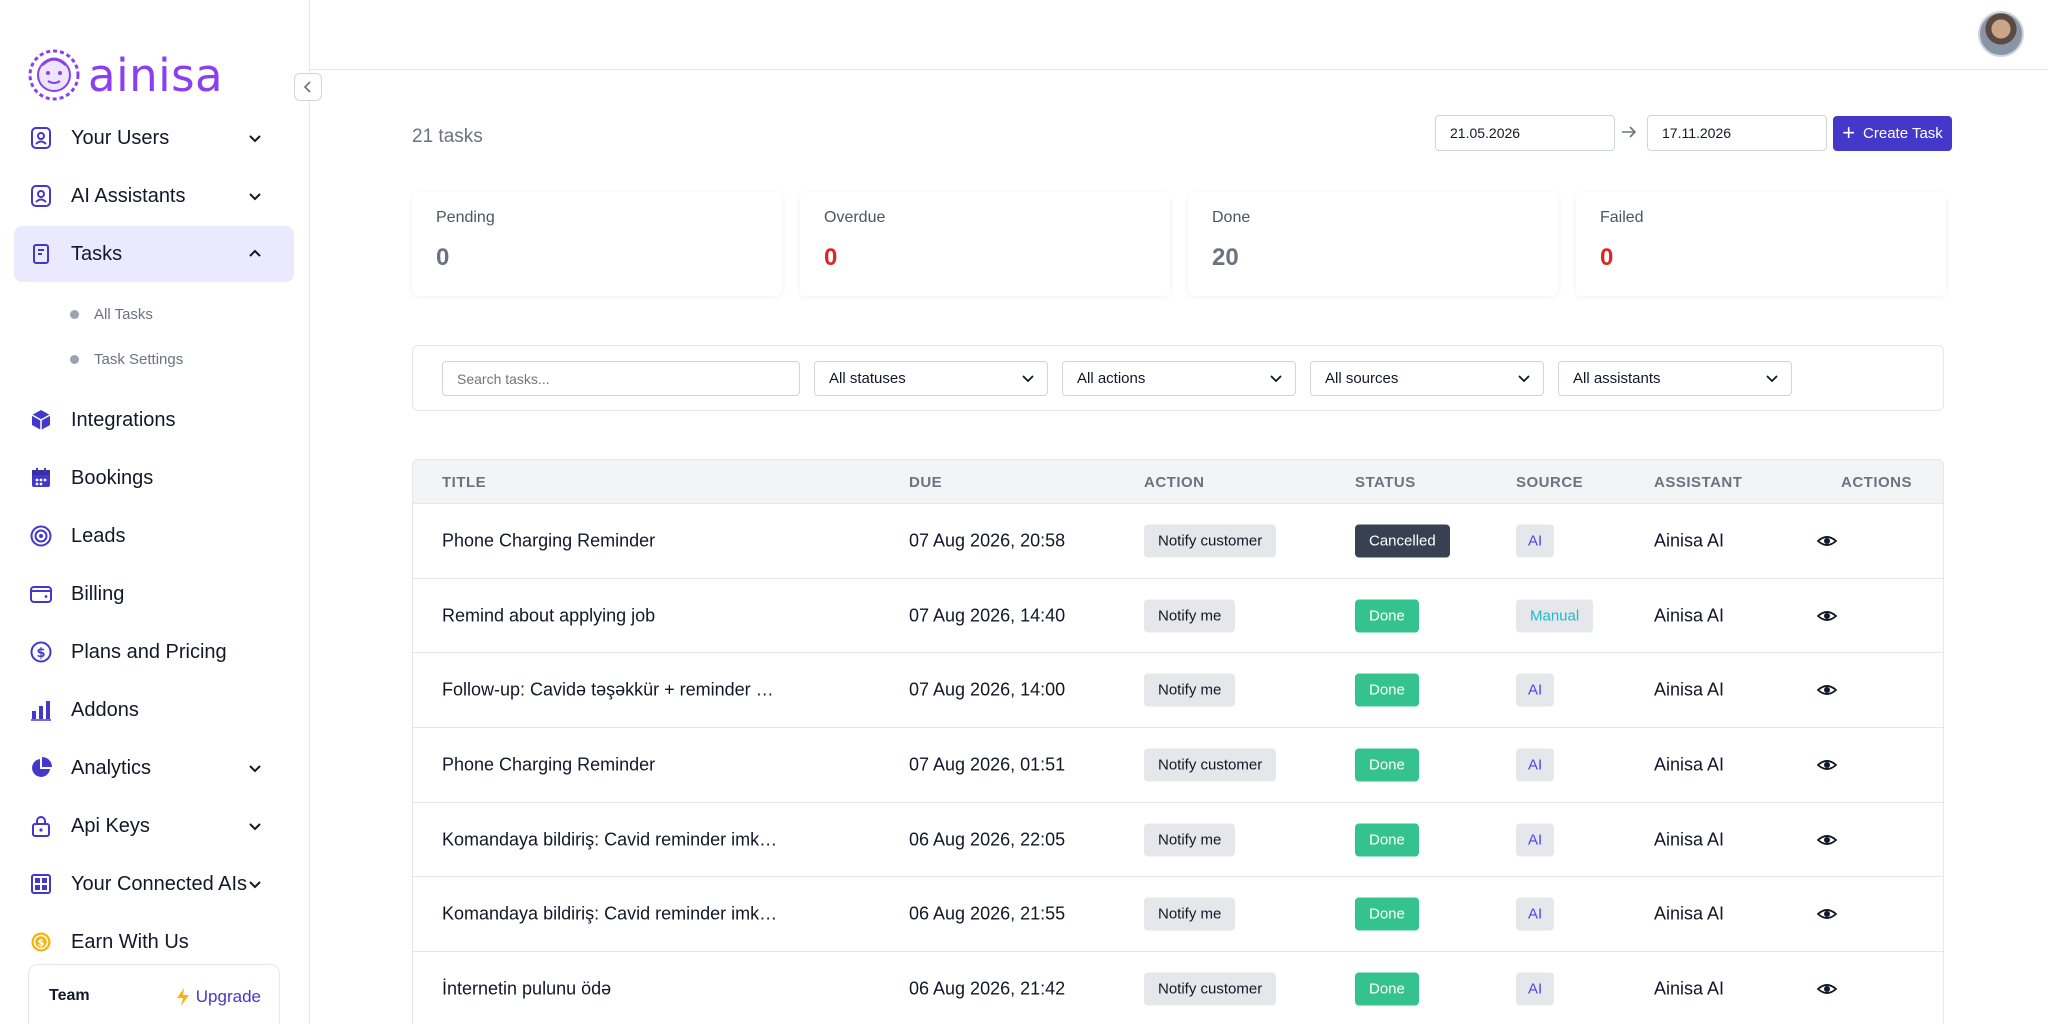 The width and height of the screenshot is (2048, 1024). What do you see at coordinates (74, 314) in the screenshot?
I see `bullet-icon` at bounding box center [74, 314].